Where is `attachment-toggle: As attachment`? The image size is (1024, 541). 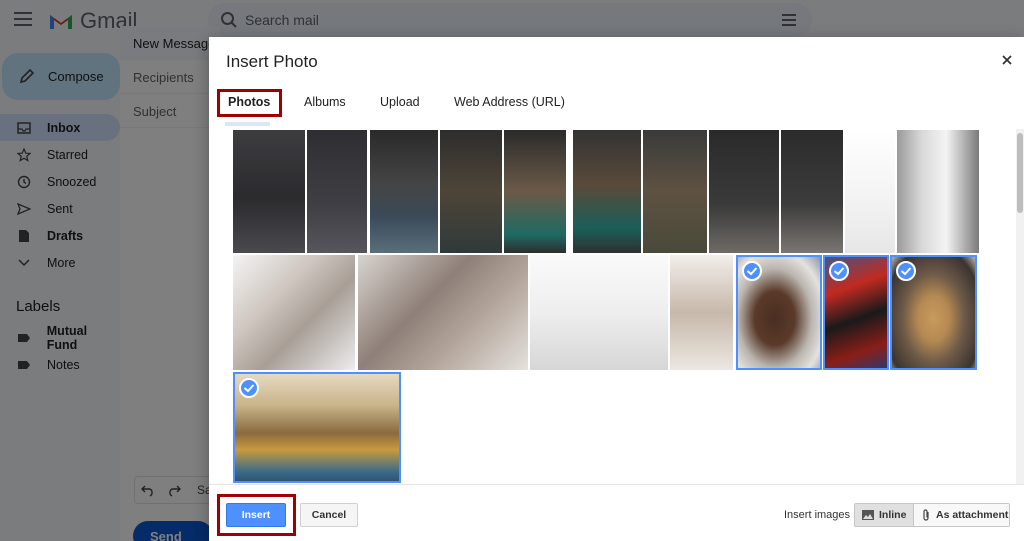
attachment-toggle: As attachment is located at coordinates (962, 515).